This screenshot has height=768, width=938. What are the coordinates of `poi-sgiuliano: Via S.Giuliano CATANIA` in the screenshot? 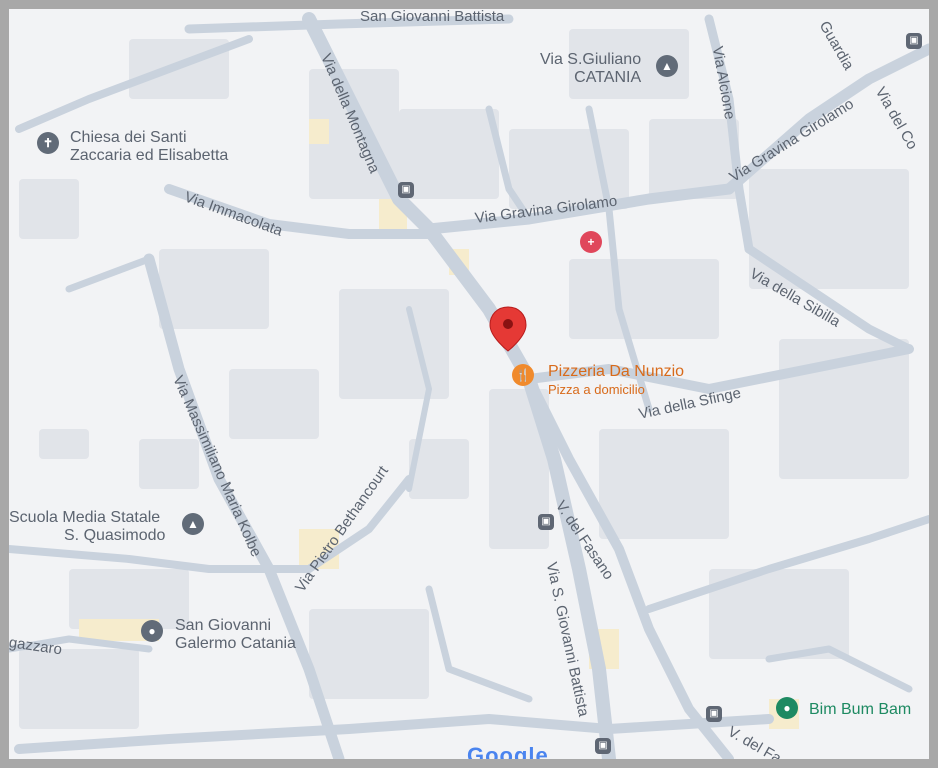 It's located at (590, 69).